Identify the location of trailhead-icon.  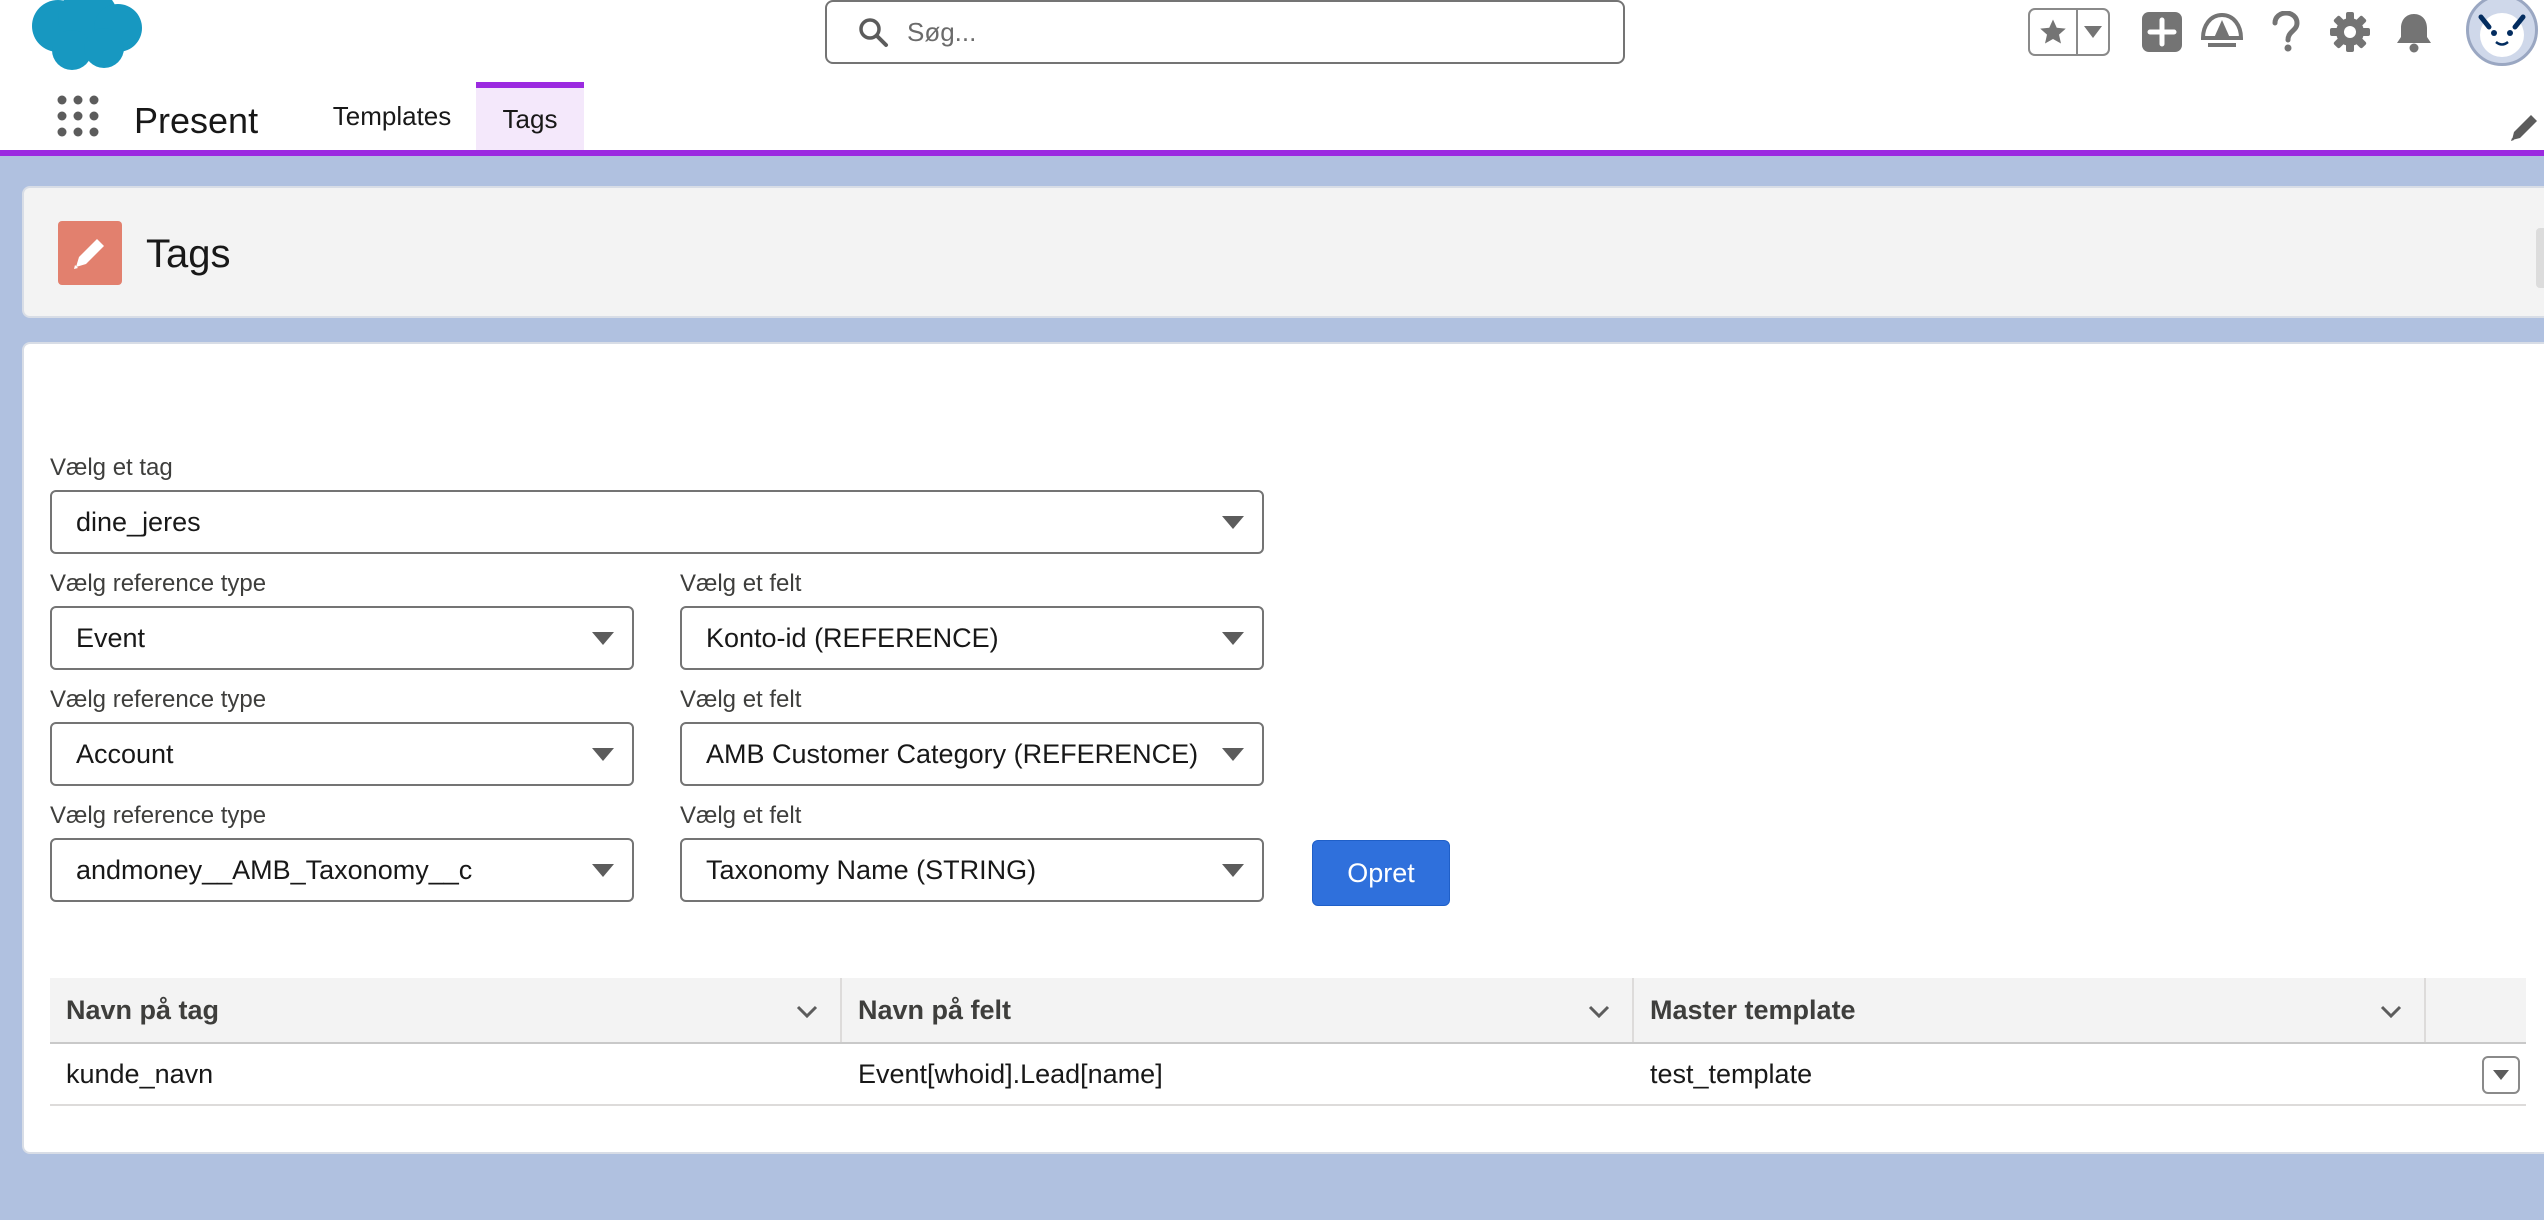
(2222, 29).